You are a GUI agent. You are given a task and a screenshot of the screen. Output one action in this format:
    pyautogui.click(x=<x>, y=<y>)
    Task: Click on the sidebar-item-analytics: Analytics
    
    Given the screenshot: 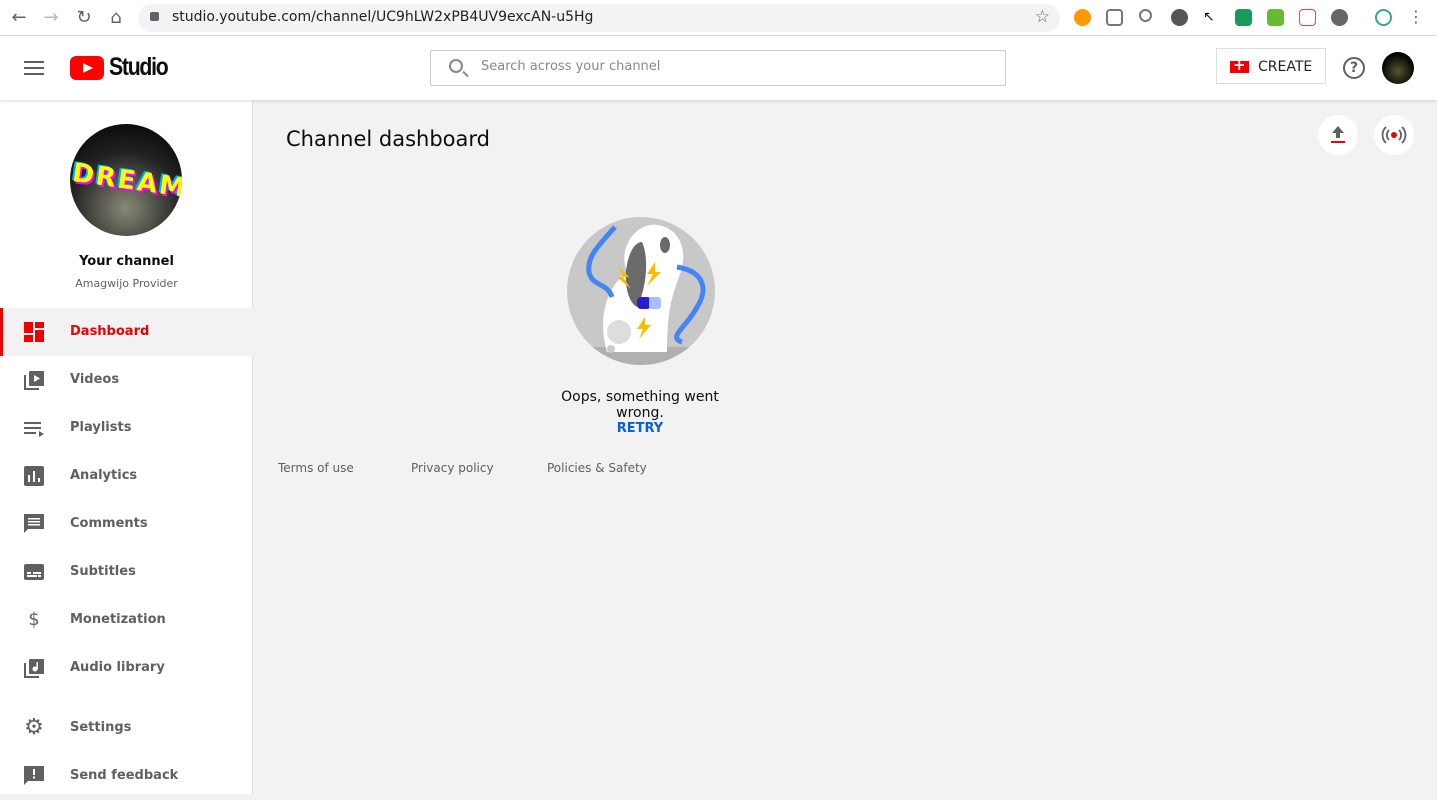 What is the action you would take?
    pyautogui.click(x=126, y=476)
    